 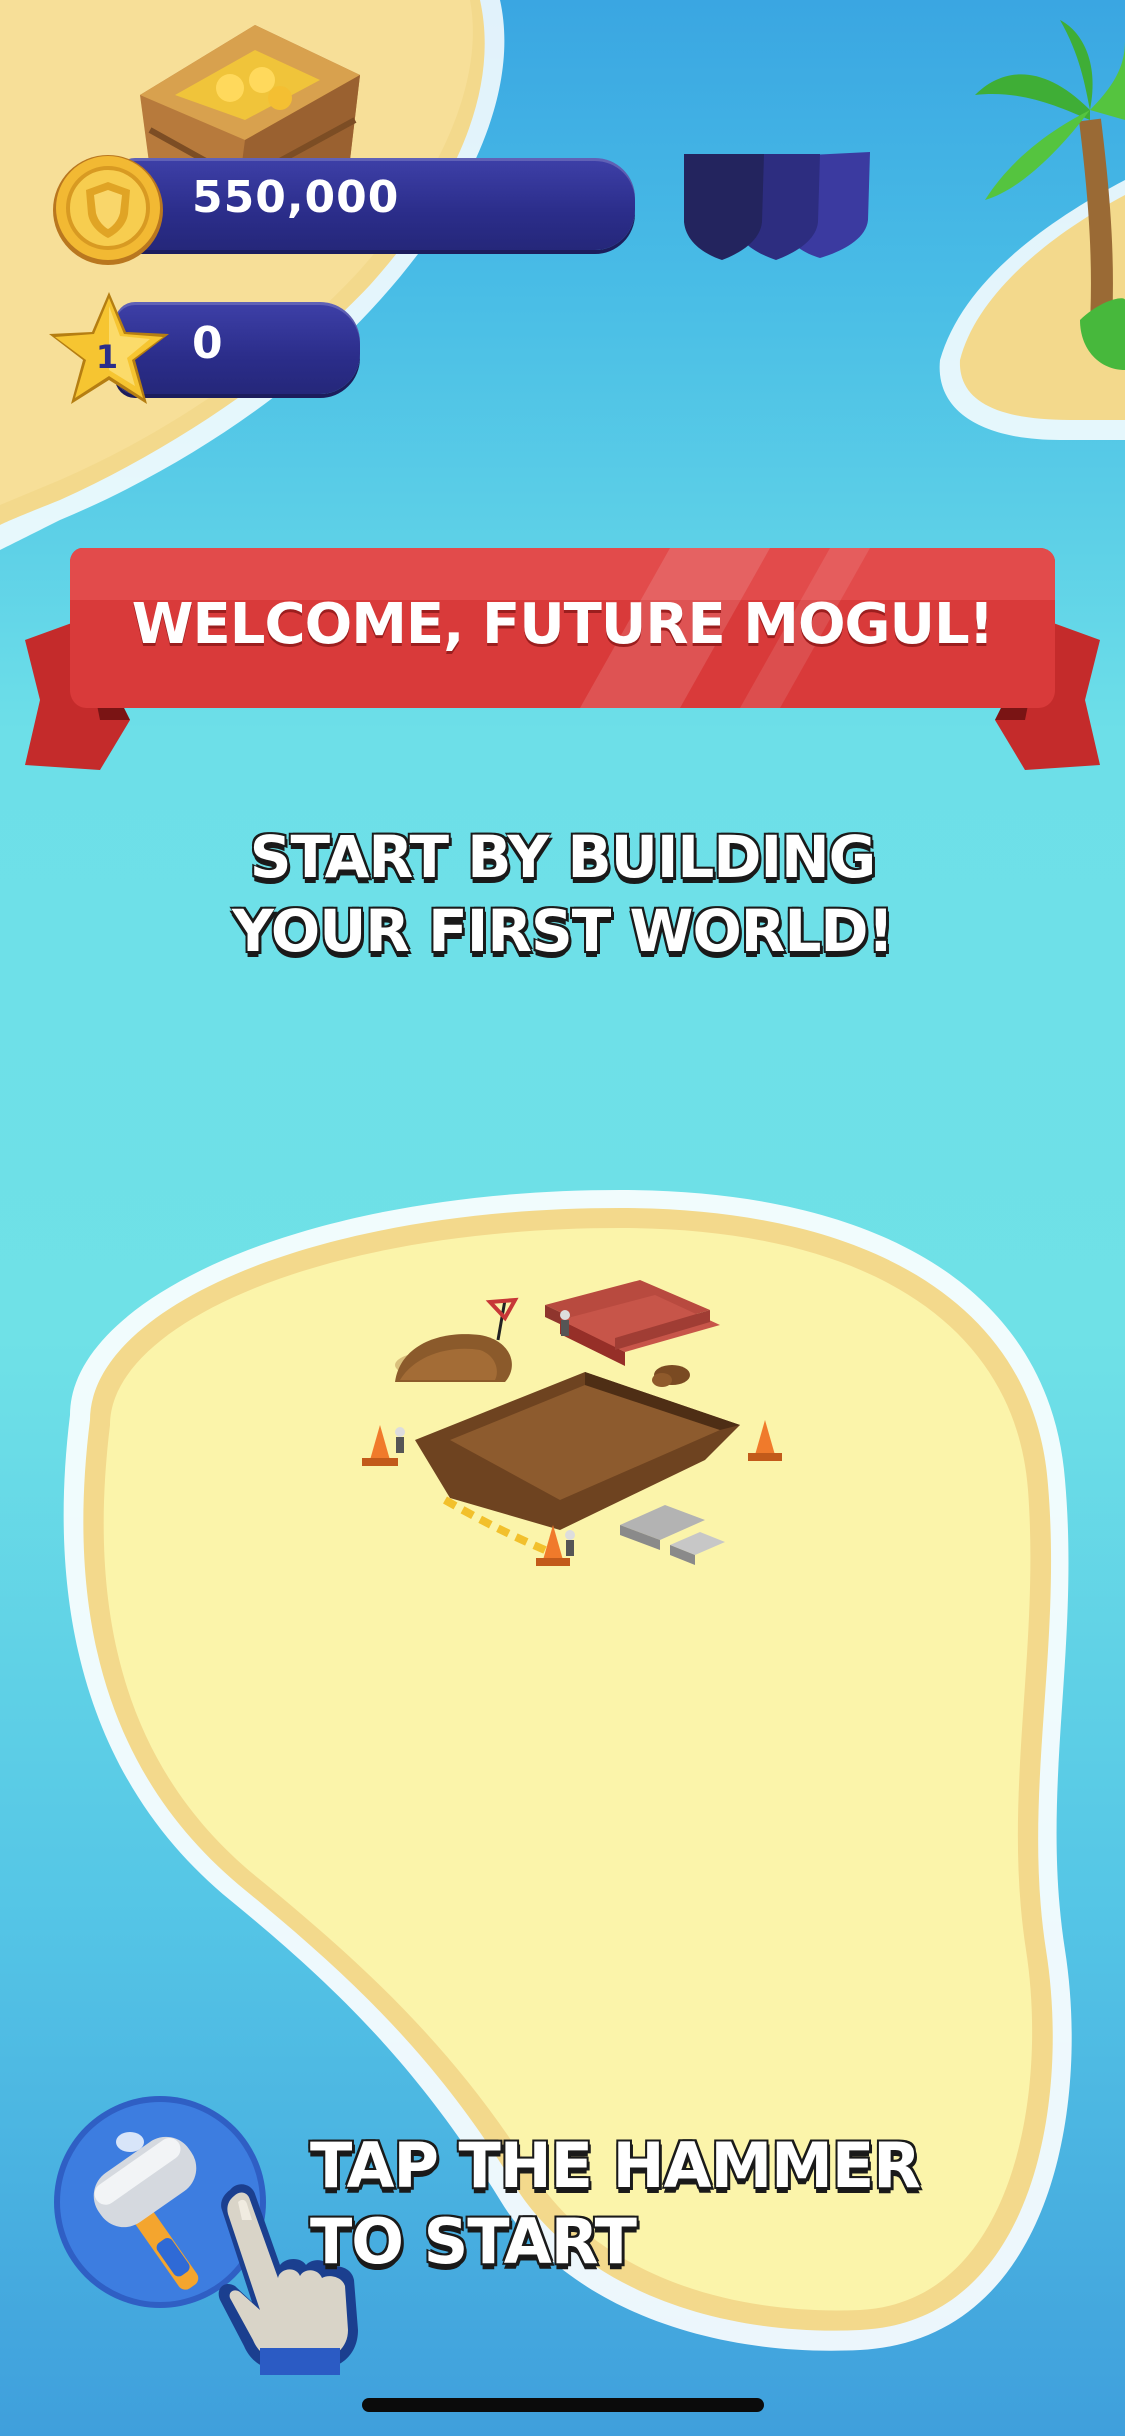 I want to click on intro-line-1: START BY BUILDING, so click(x=562, y=857).